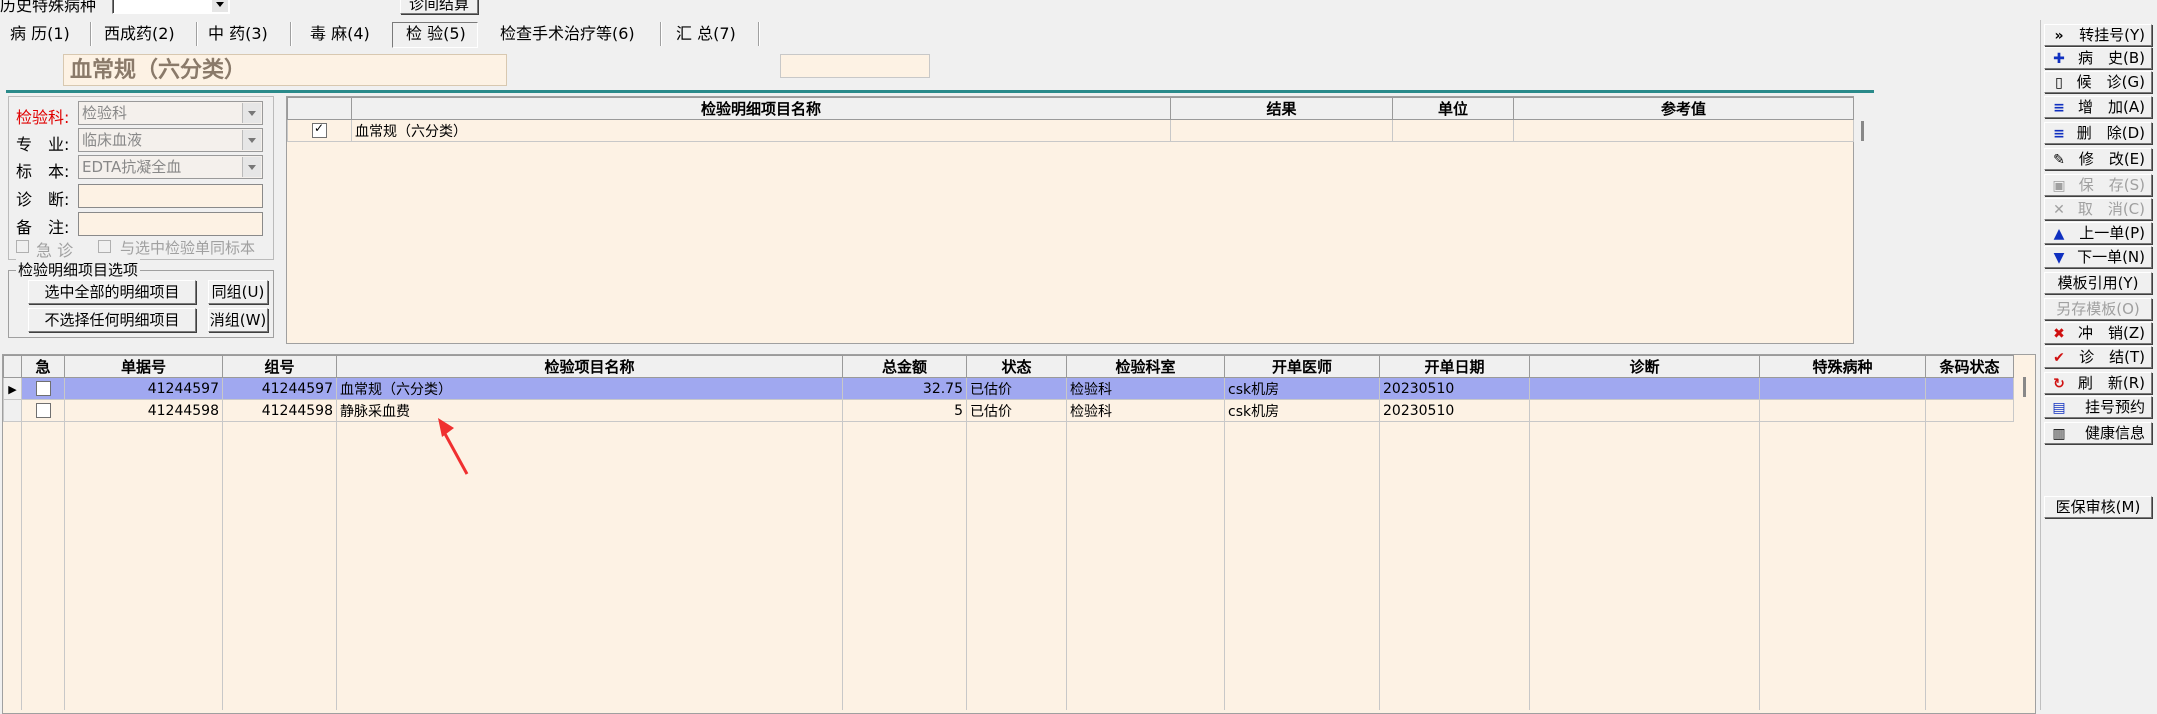 This screenshot has height=714, width=2157. I want to click on toolbar-button-12: ✖ 冲 销(Z), so click(2098, 333).